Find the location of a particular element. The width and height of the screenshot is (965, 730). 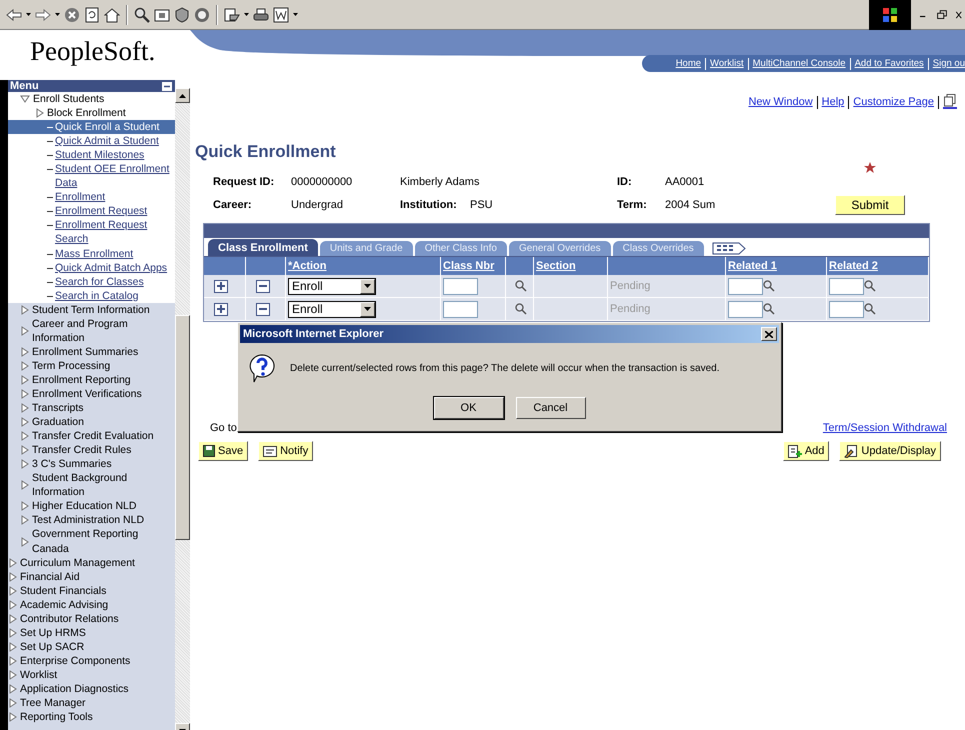

menu-folder: Academic Advising is located at coordinates (91, 605).